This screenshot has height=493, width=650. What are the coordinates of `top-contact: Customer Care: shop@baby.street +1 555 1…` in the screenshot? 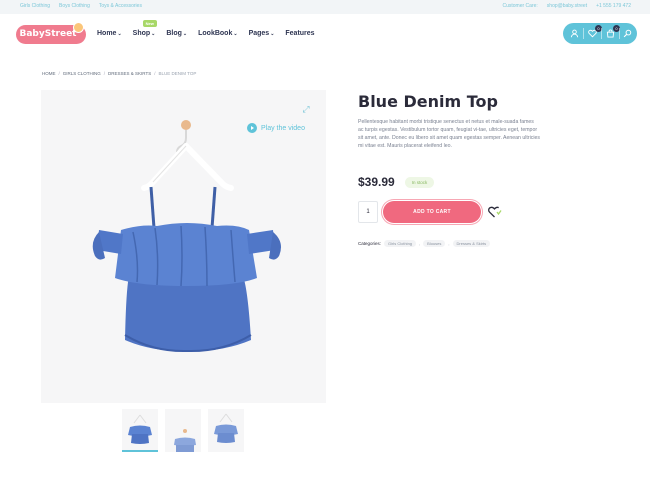 It's located at (567, 6).